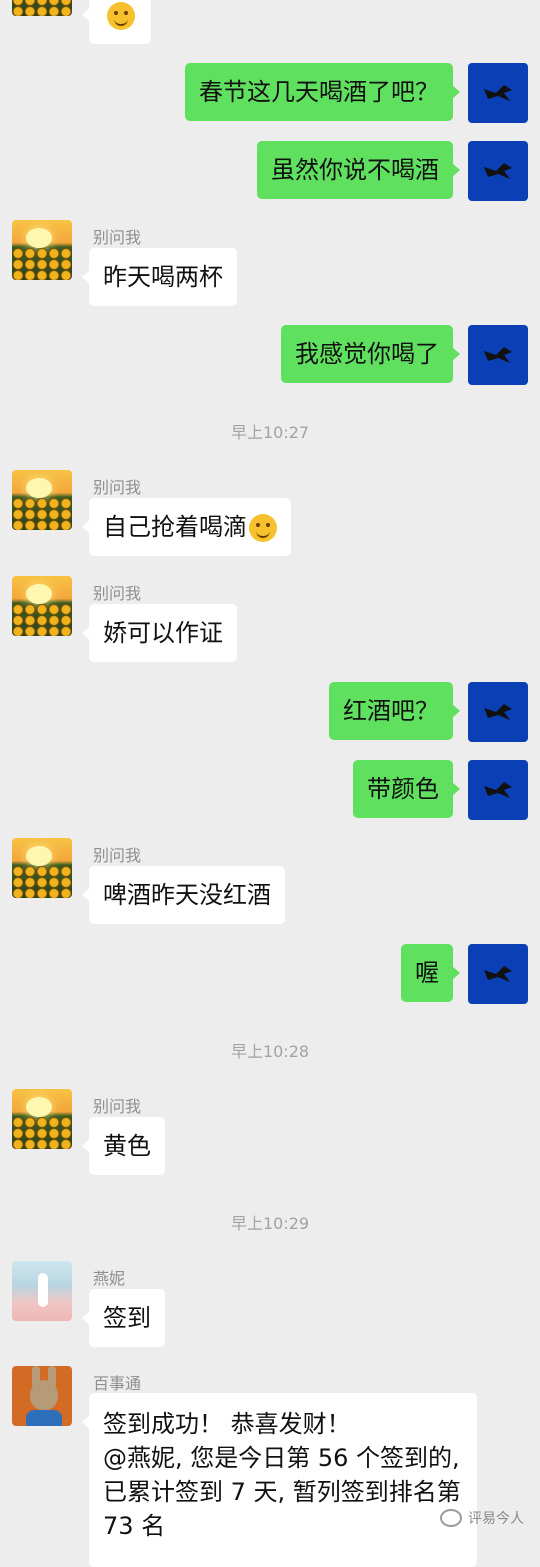 This screenshot has width=540, height=1567. I want to click on message-line: 已累计签到 7 天, 暂列签到排名第, so click(282, 1492).